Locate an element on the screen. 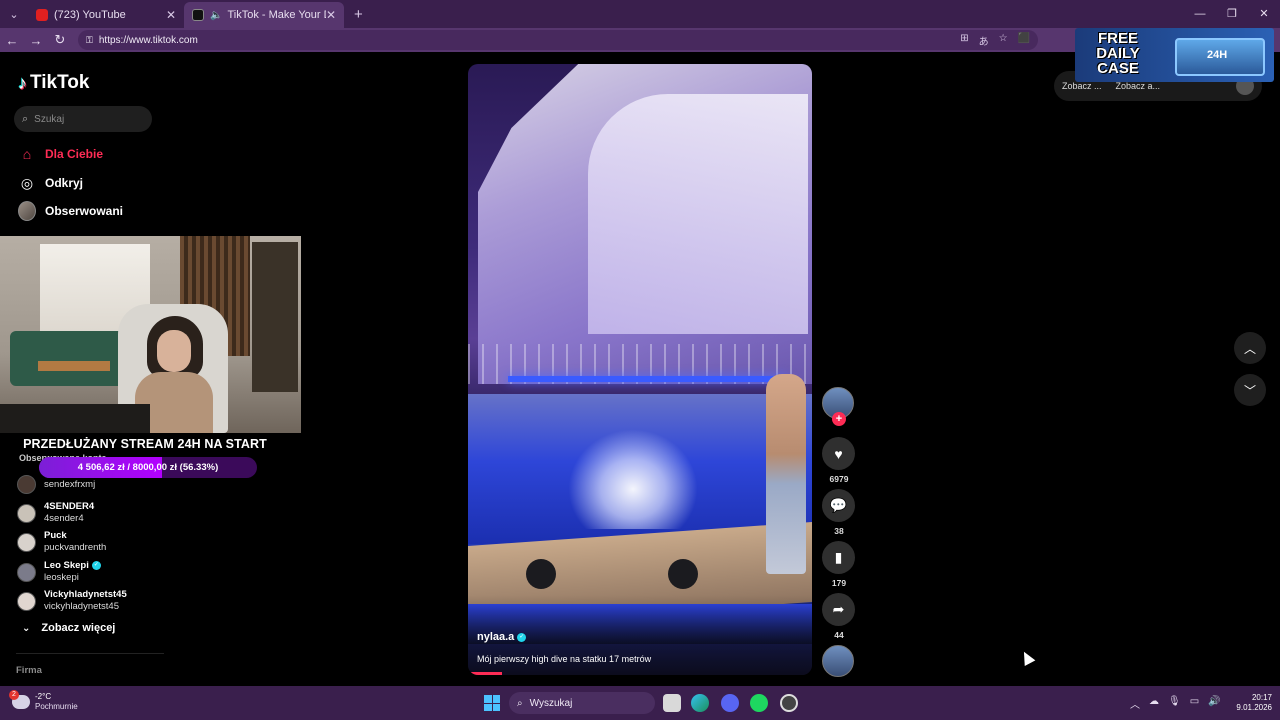 The width and height of the screenshot is (1280, 720). search-input is located at coordinates (84, 119).